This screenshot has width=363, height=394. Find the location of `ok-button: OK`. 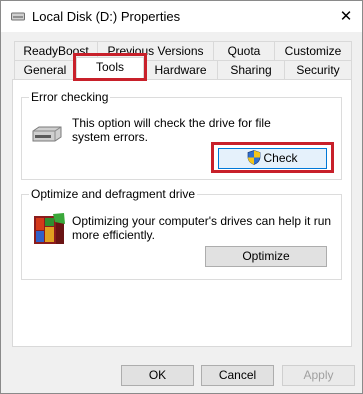

ok-button: OK is located at coordinates (157, 375).